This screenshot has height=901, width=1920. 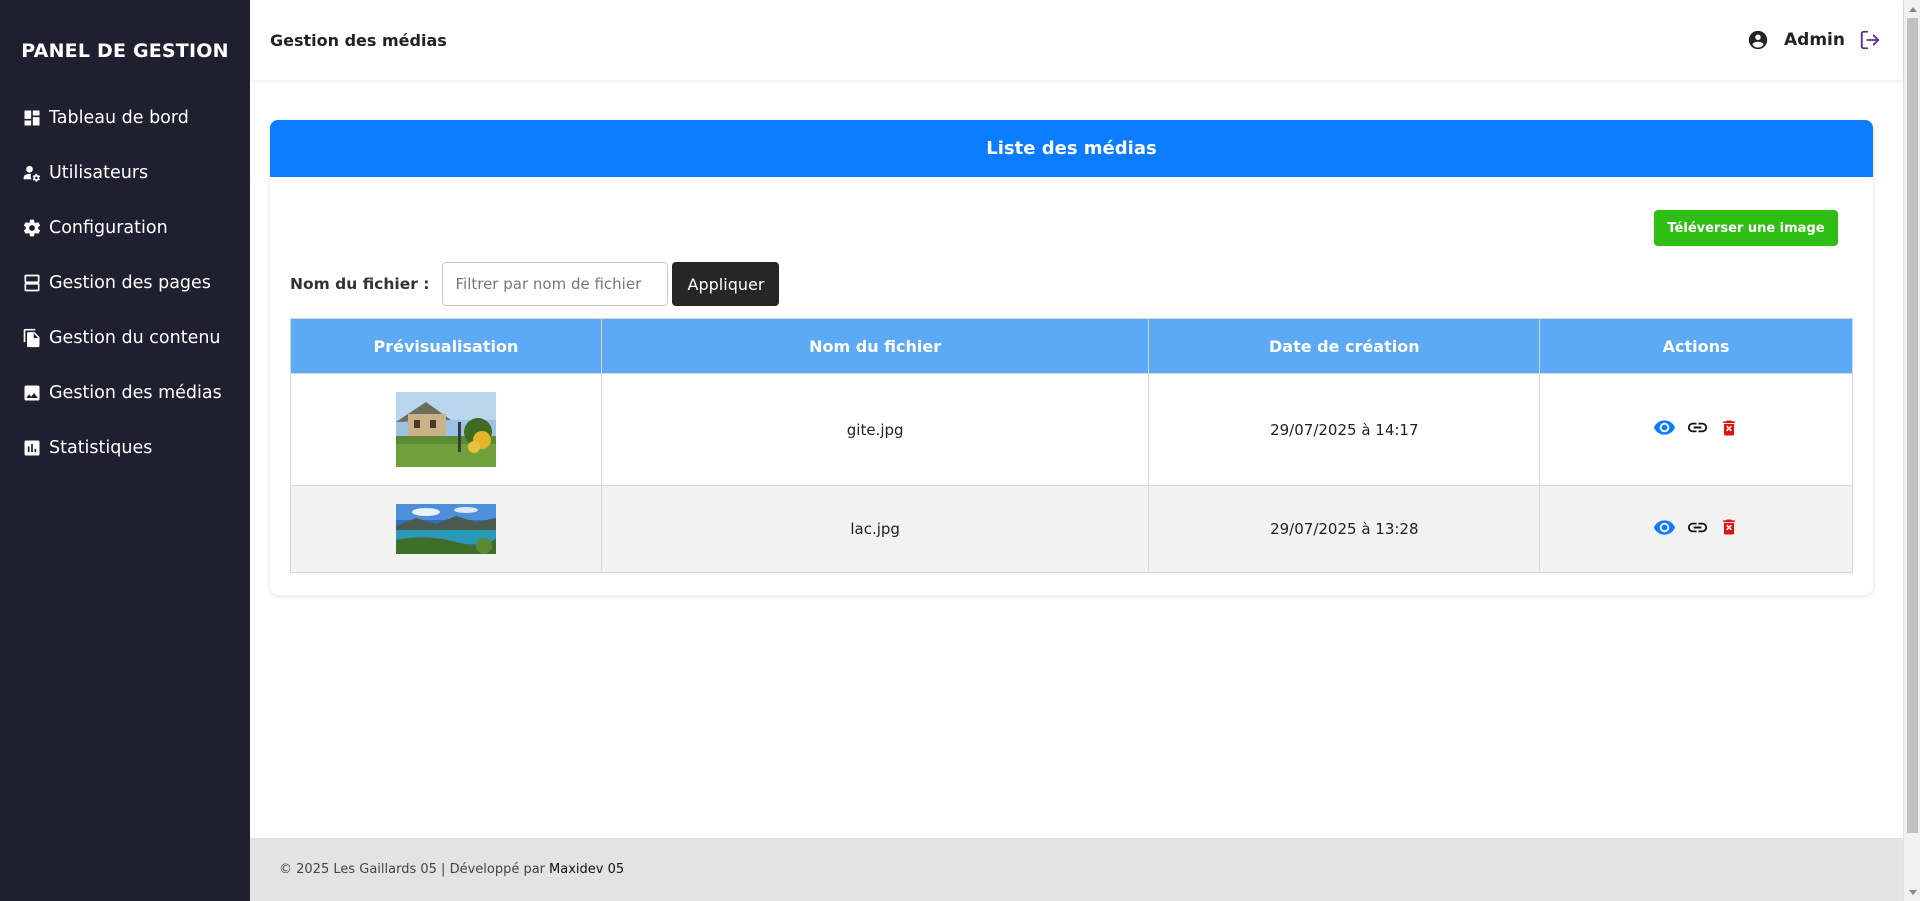 What do you see at coordinates (358, 40) in the screenshot?
I see `page-title: Gestion des médias` at bounding box center [358, 40].